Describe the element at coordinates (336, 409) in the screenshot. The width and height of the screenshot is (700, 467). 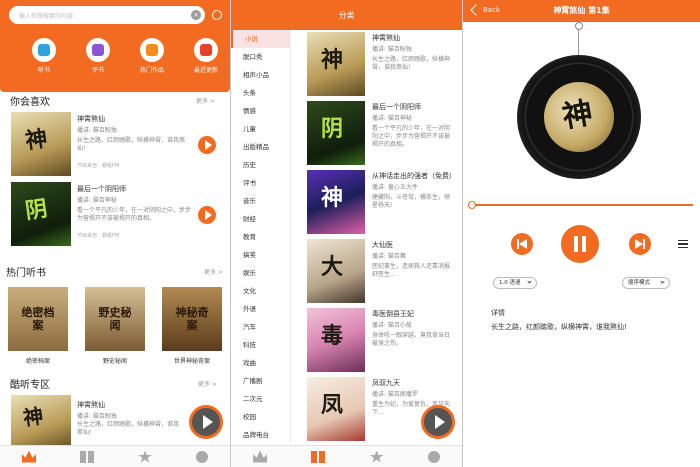
I see `book-cover: 凤` at that location.